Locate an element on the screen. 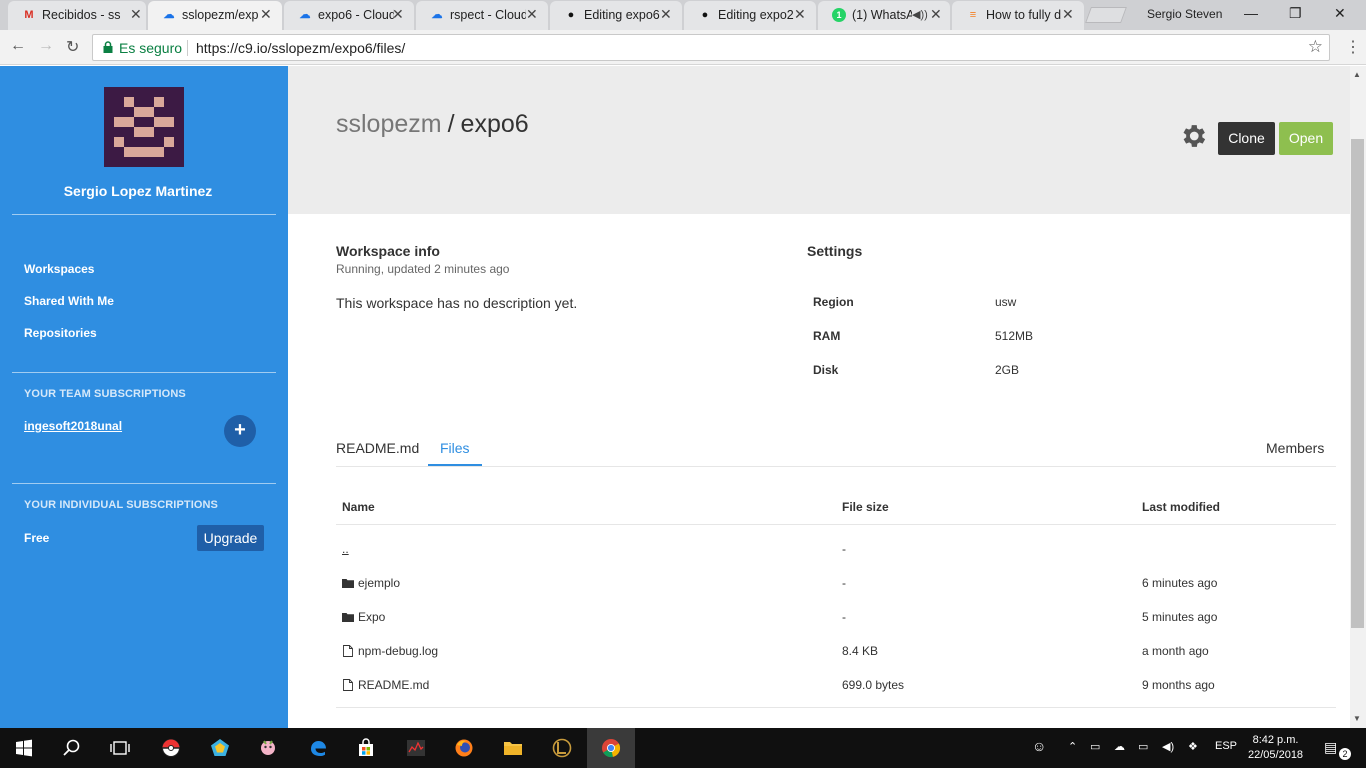 This screenshot has width=1366, height=768. avatar is located at coordinates (144, 127).